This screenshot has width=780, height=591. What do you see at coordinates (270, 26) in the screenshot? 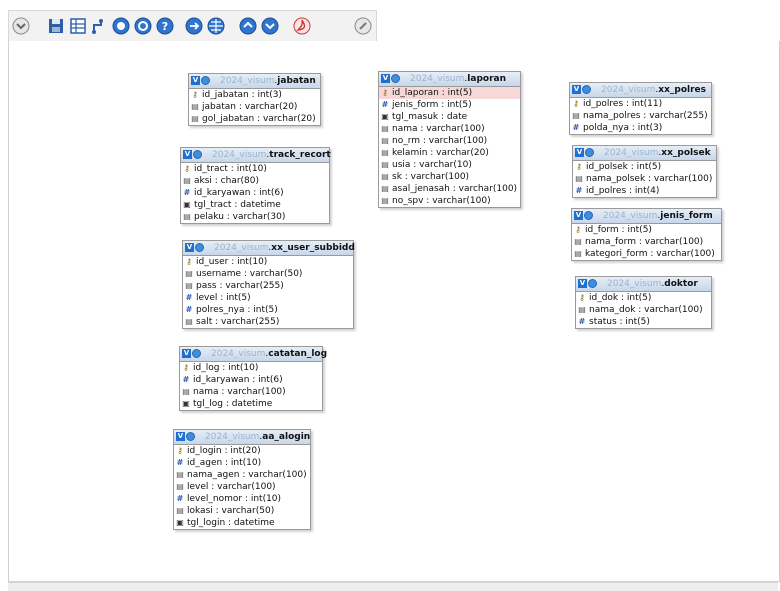
I see `collapse-icon` at bounding box center [270, 26].